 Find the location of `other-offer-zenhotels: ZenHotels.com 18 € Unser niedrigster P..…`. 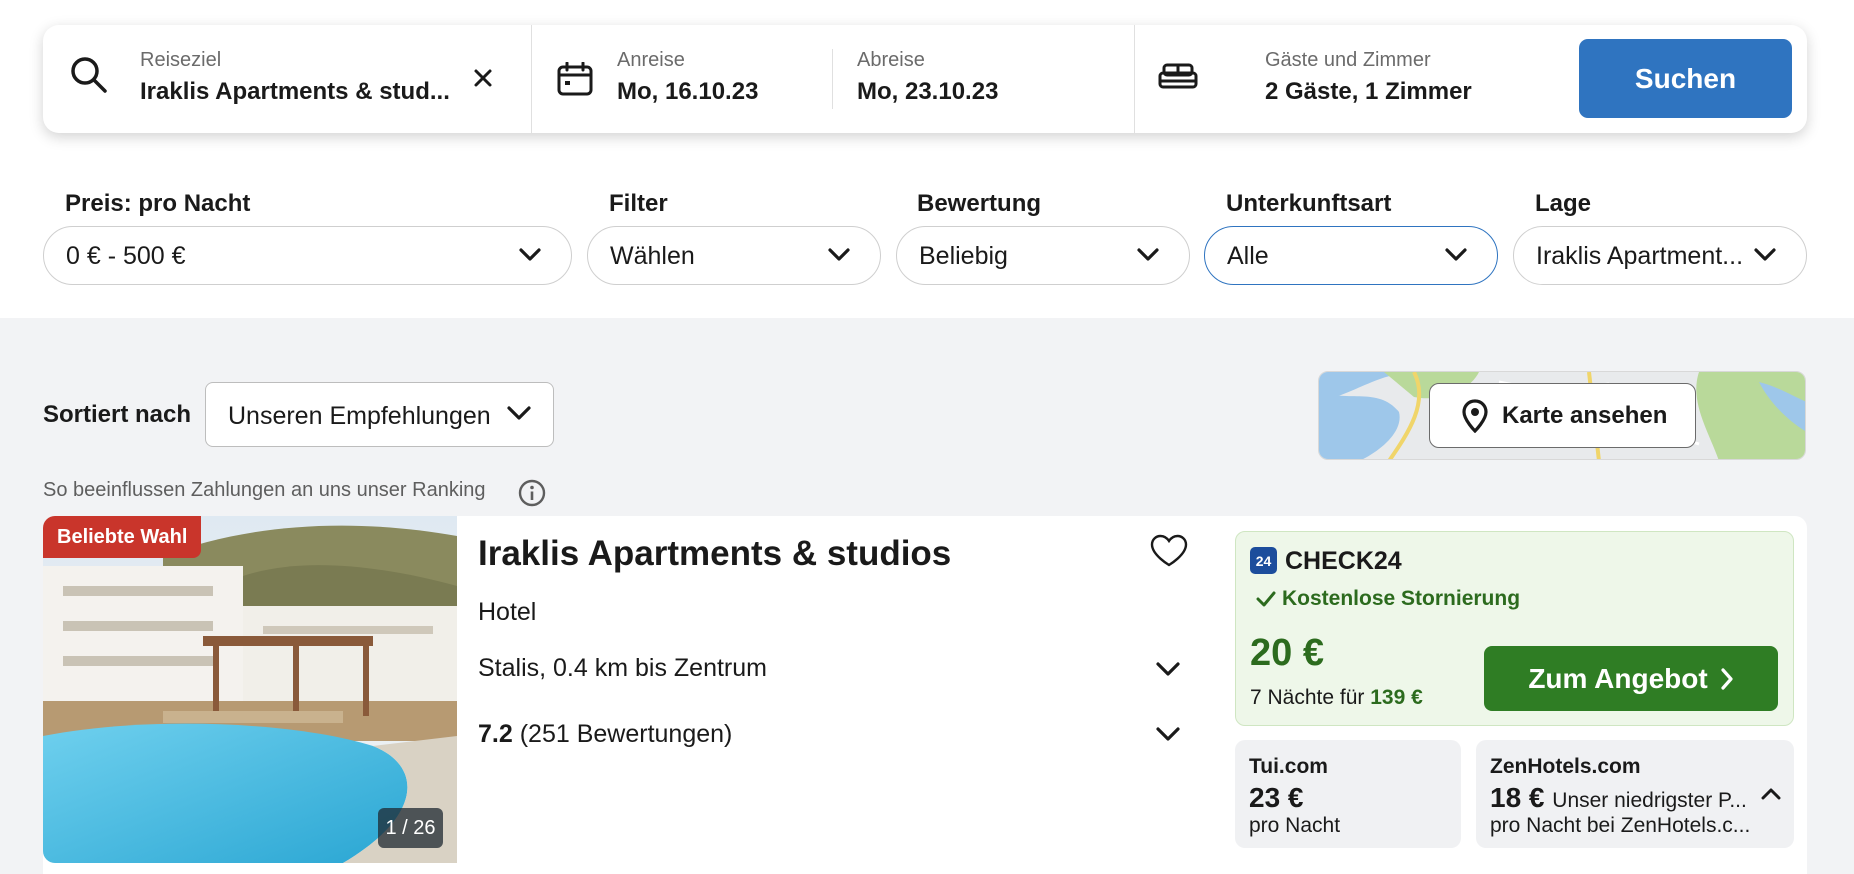

other-offer-zenhotels: ZenHotels.com 18 € Unser niedrigster P..… is located at coordinates (1635, 794).